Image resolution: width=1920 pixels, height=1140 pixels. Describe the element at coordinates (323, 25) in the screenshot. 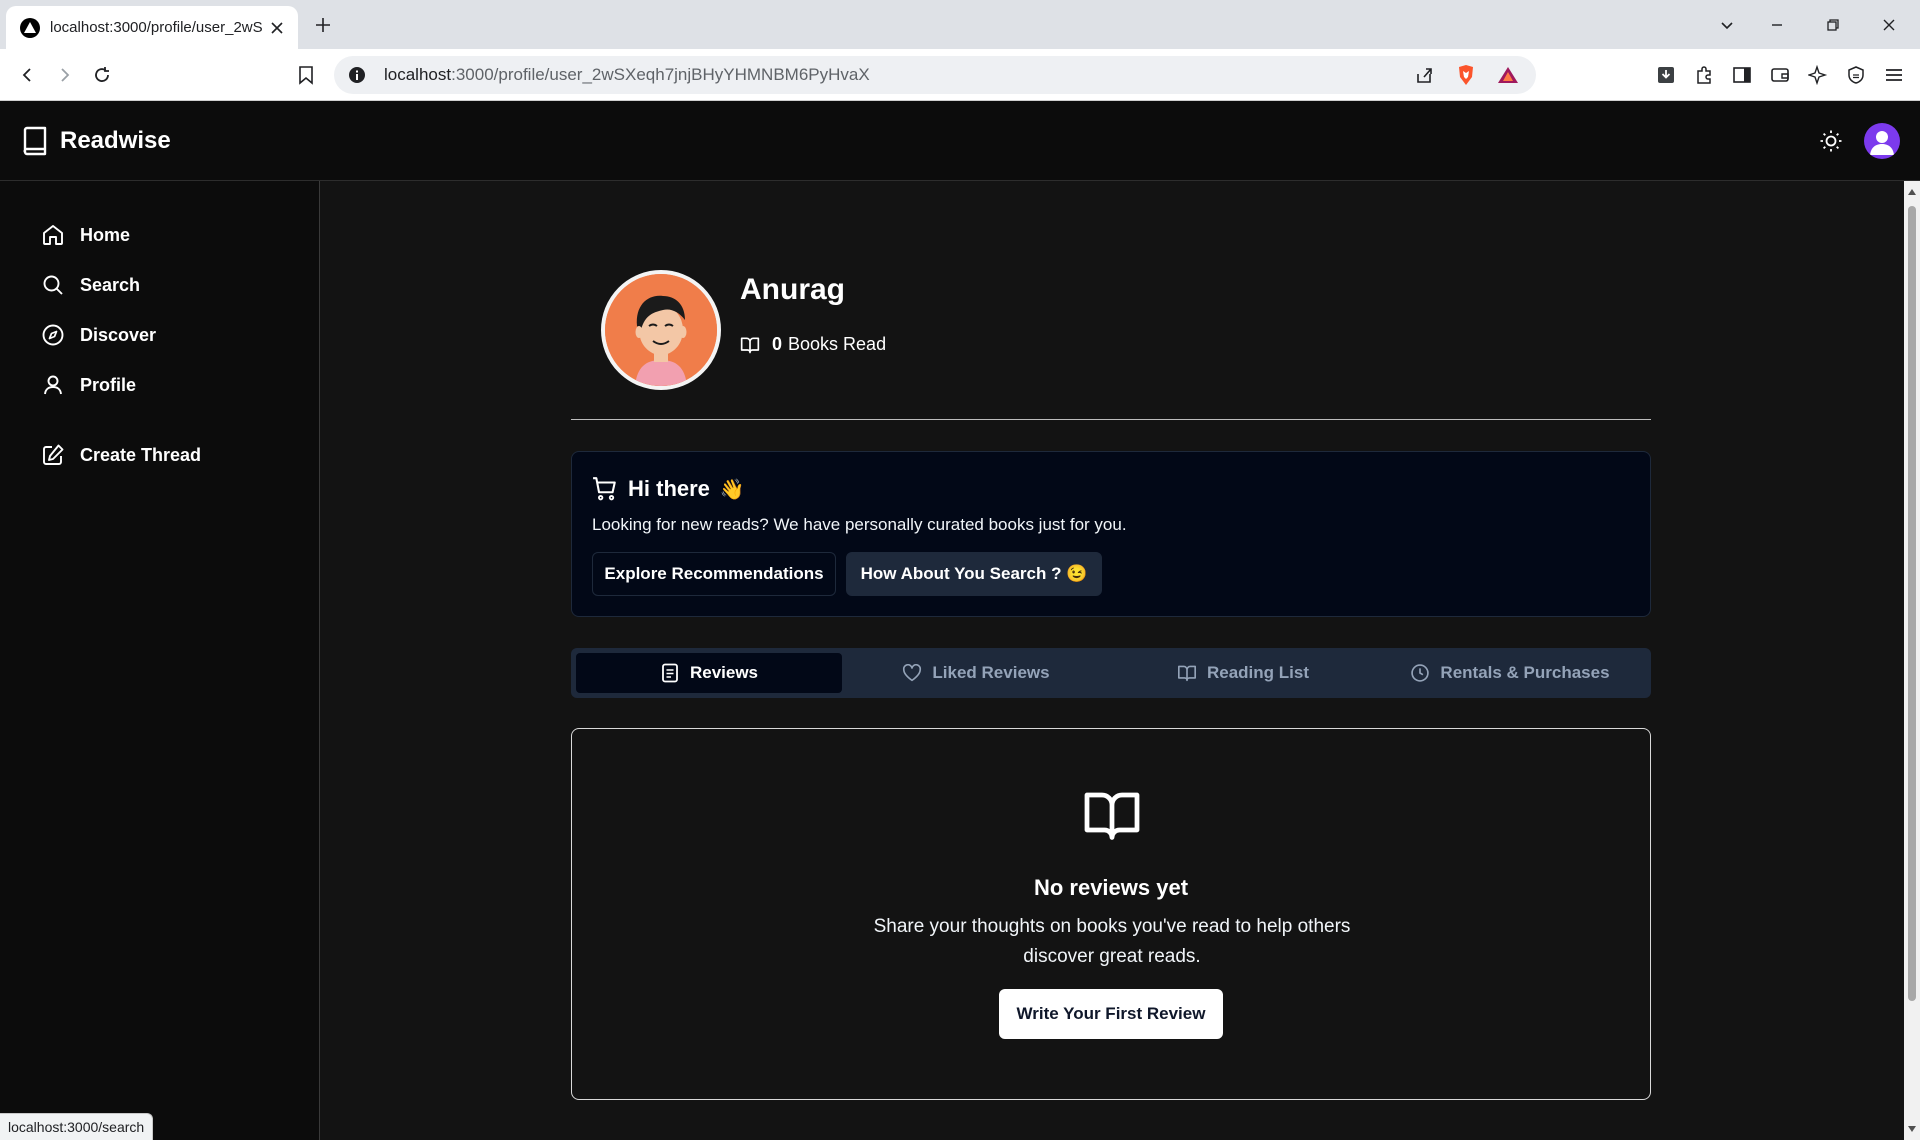

I see `new-tab-icon` at that location.